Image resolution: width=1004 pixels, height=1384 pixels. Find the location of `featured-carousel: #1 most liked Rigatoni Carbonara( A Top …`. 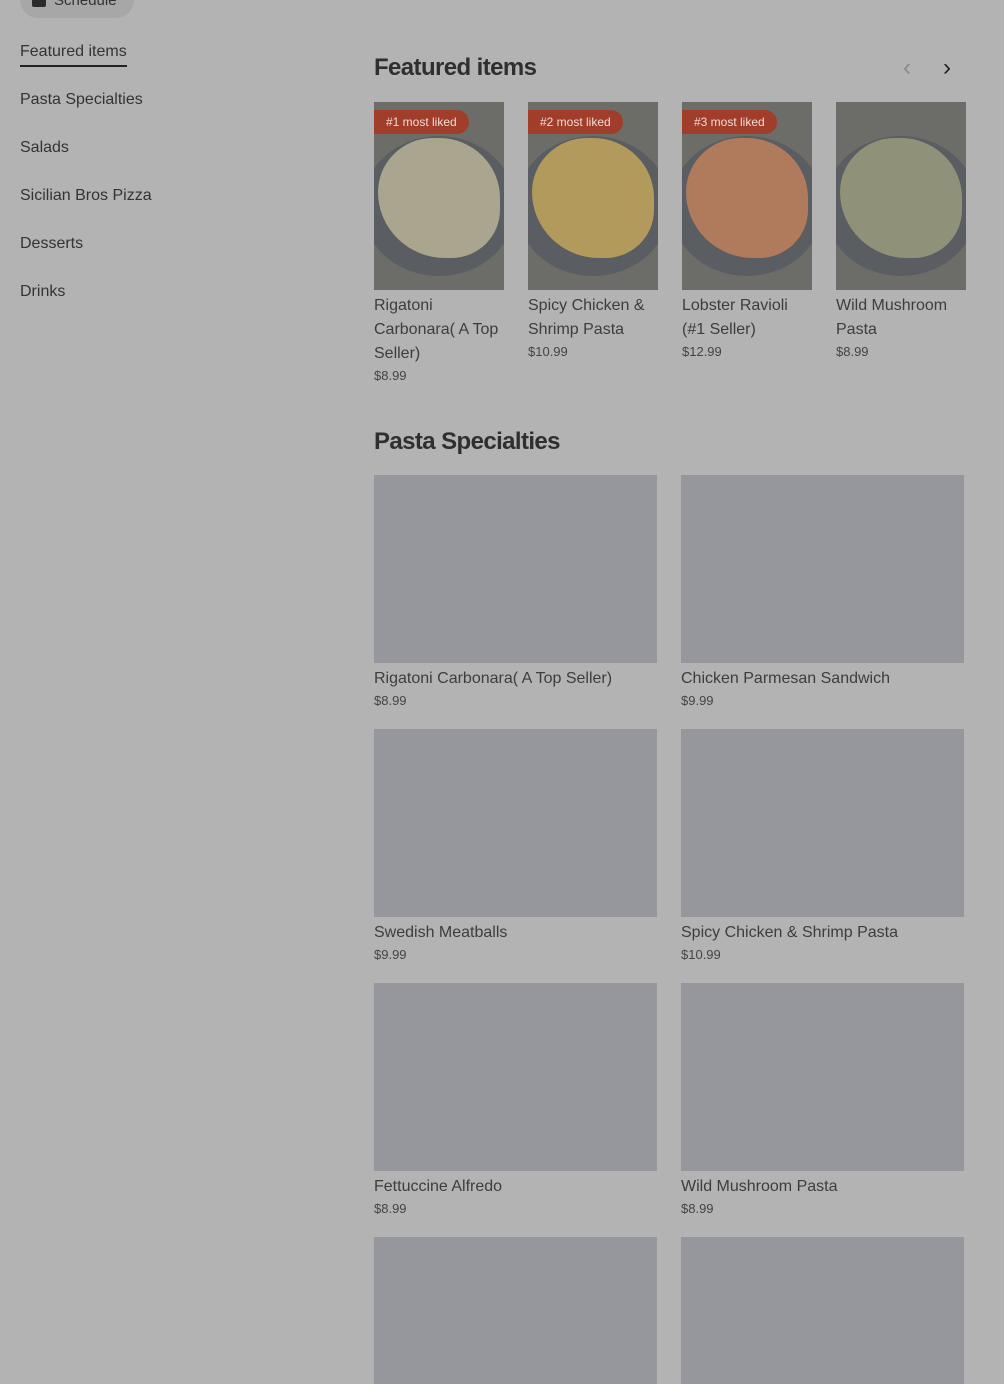

featured-carousel: #1 most liked Rigatoni Carbonara( A Top … is located at coordinates (674, 242).